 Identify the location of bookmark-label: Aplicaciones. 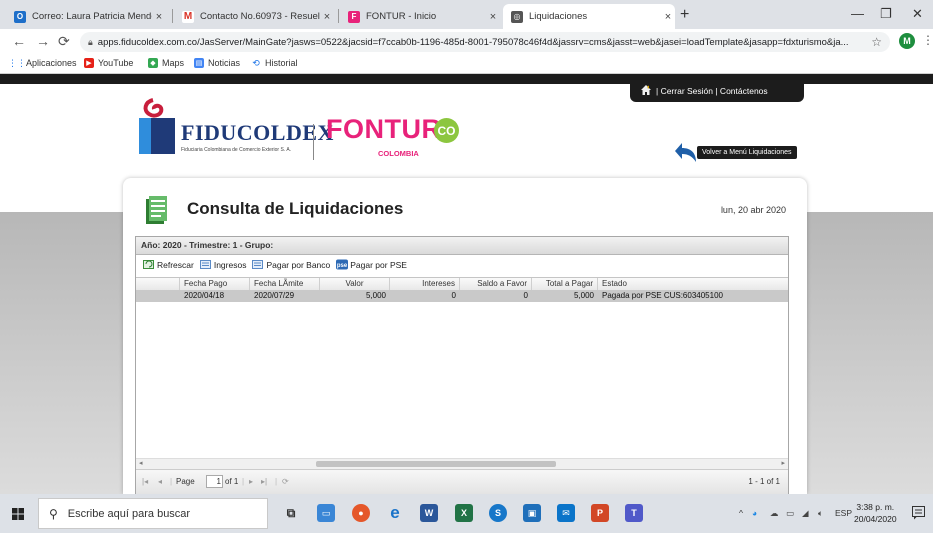
(51, 63).